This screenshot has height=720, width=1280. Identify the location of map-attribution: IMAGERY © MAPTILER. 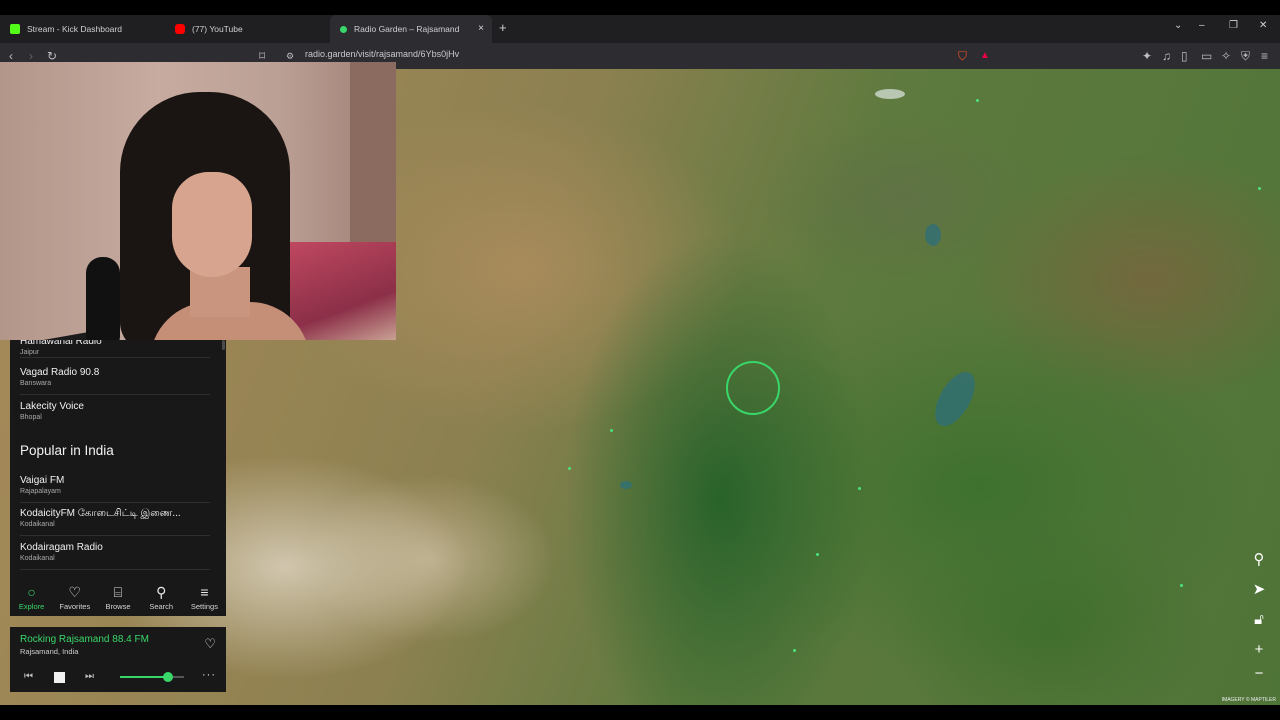
(1248, 700).